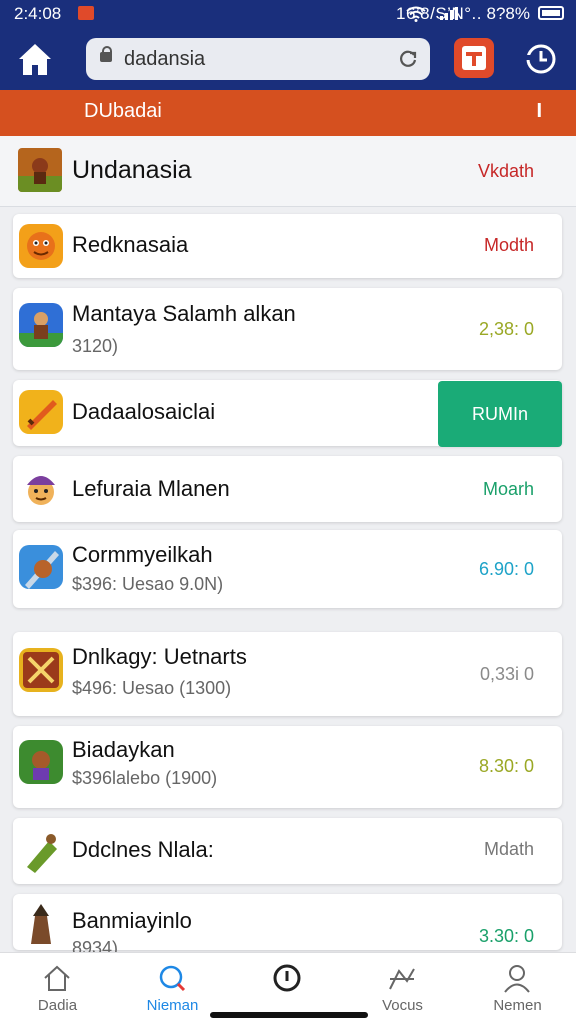  I want to click on app-subtitle: $396lalebo (1900), so click(145, 778).